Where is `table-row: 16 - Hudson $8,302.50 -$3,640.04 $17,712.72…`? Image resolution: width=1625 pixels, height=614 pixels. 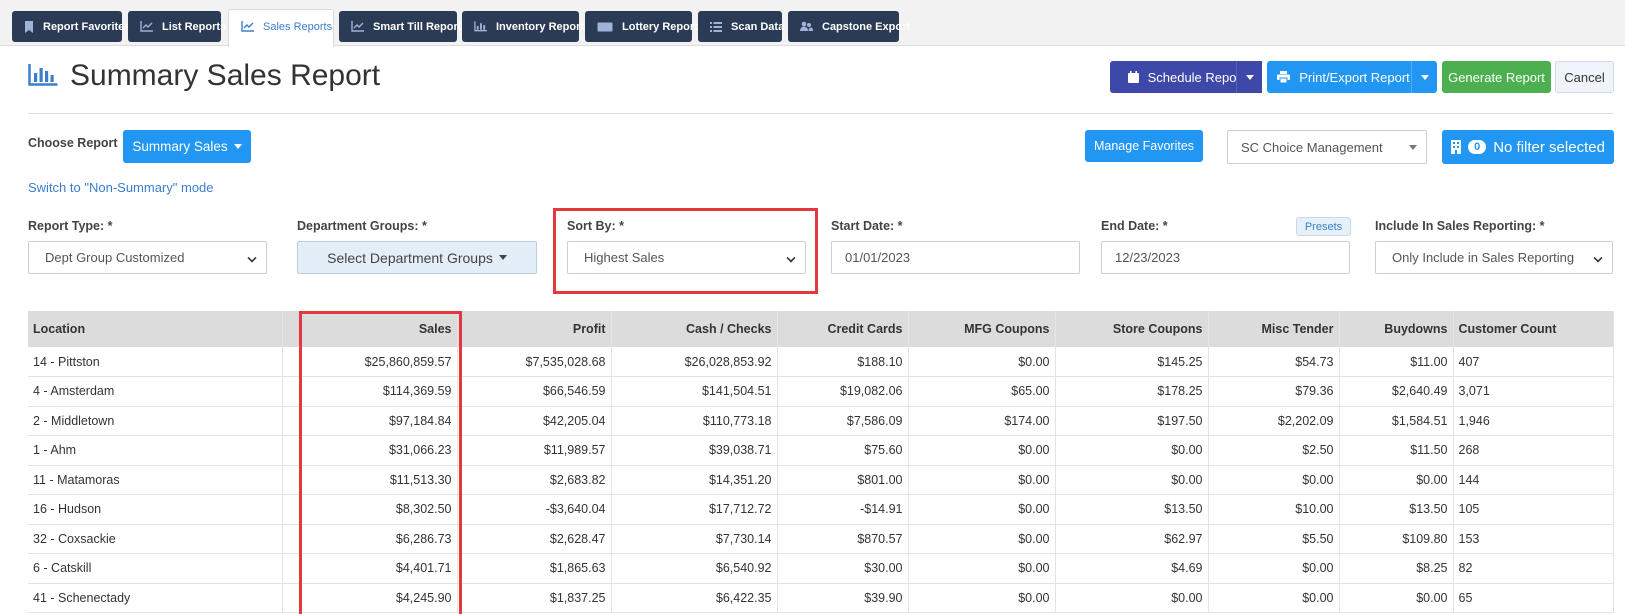
table-row: 16 - Hudson $8,302.50 -$3,640.04 $17,712.72… is located at coordinates (821, 509).